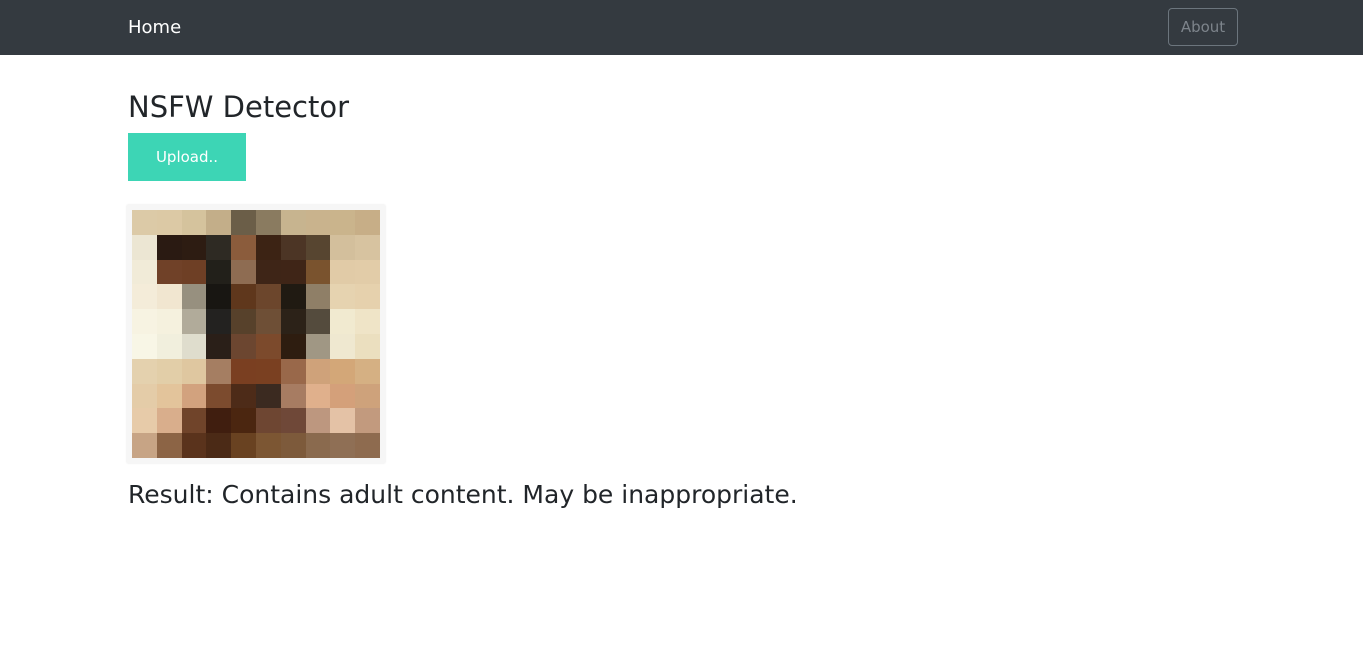 The image size is (1363, 666). What do you see at coordinates (1203, 27) in the screenshot?
I see `about-button: About` at bounding box center [1203, 27].